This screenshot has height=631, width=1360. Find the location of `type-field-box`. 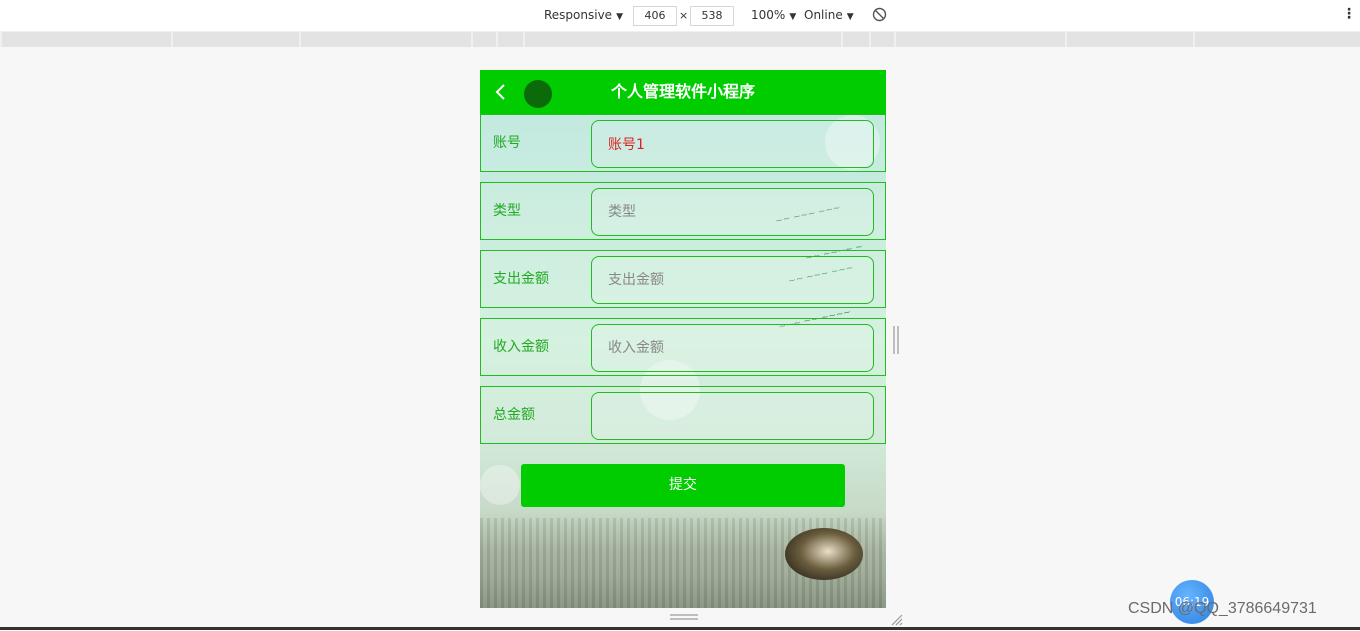

type-field-box is located at coordinates (732, 212).